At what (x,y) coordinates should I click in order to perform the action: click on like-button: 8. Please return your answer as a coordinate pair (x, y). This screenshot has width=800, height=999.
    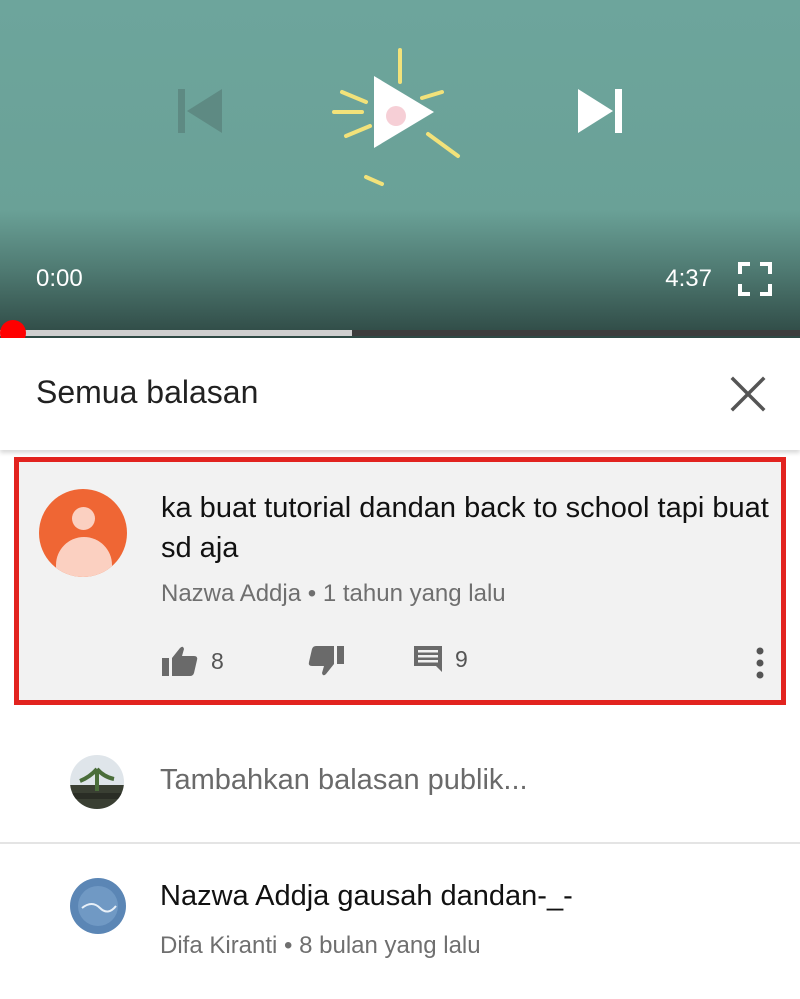
    Looking at the image, I should click on (192, 661).